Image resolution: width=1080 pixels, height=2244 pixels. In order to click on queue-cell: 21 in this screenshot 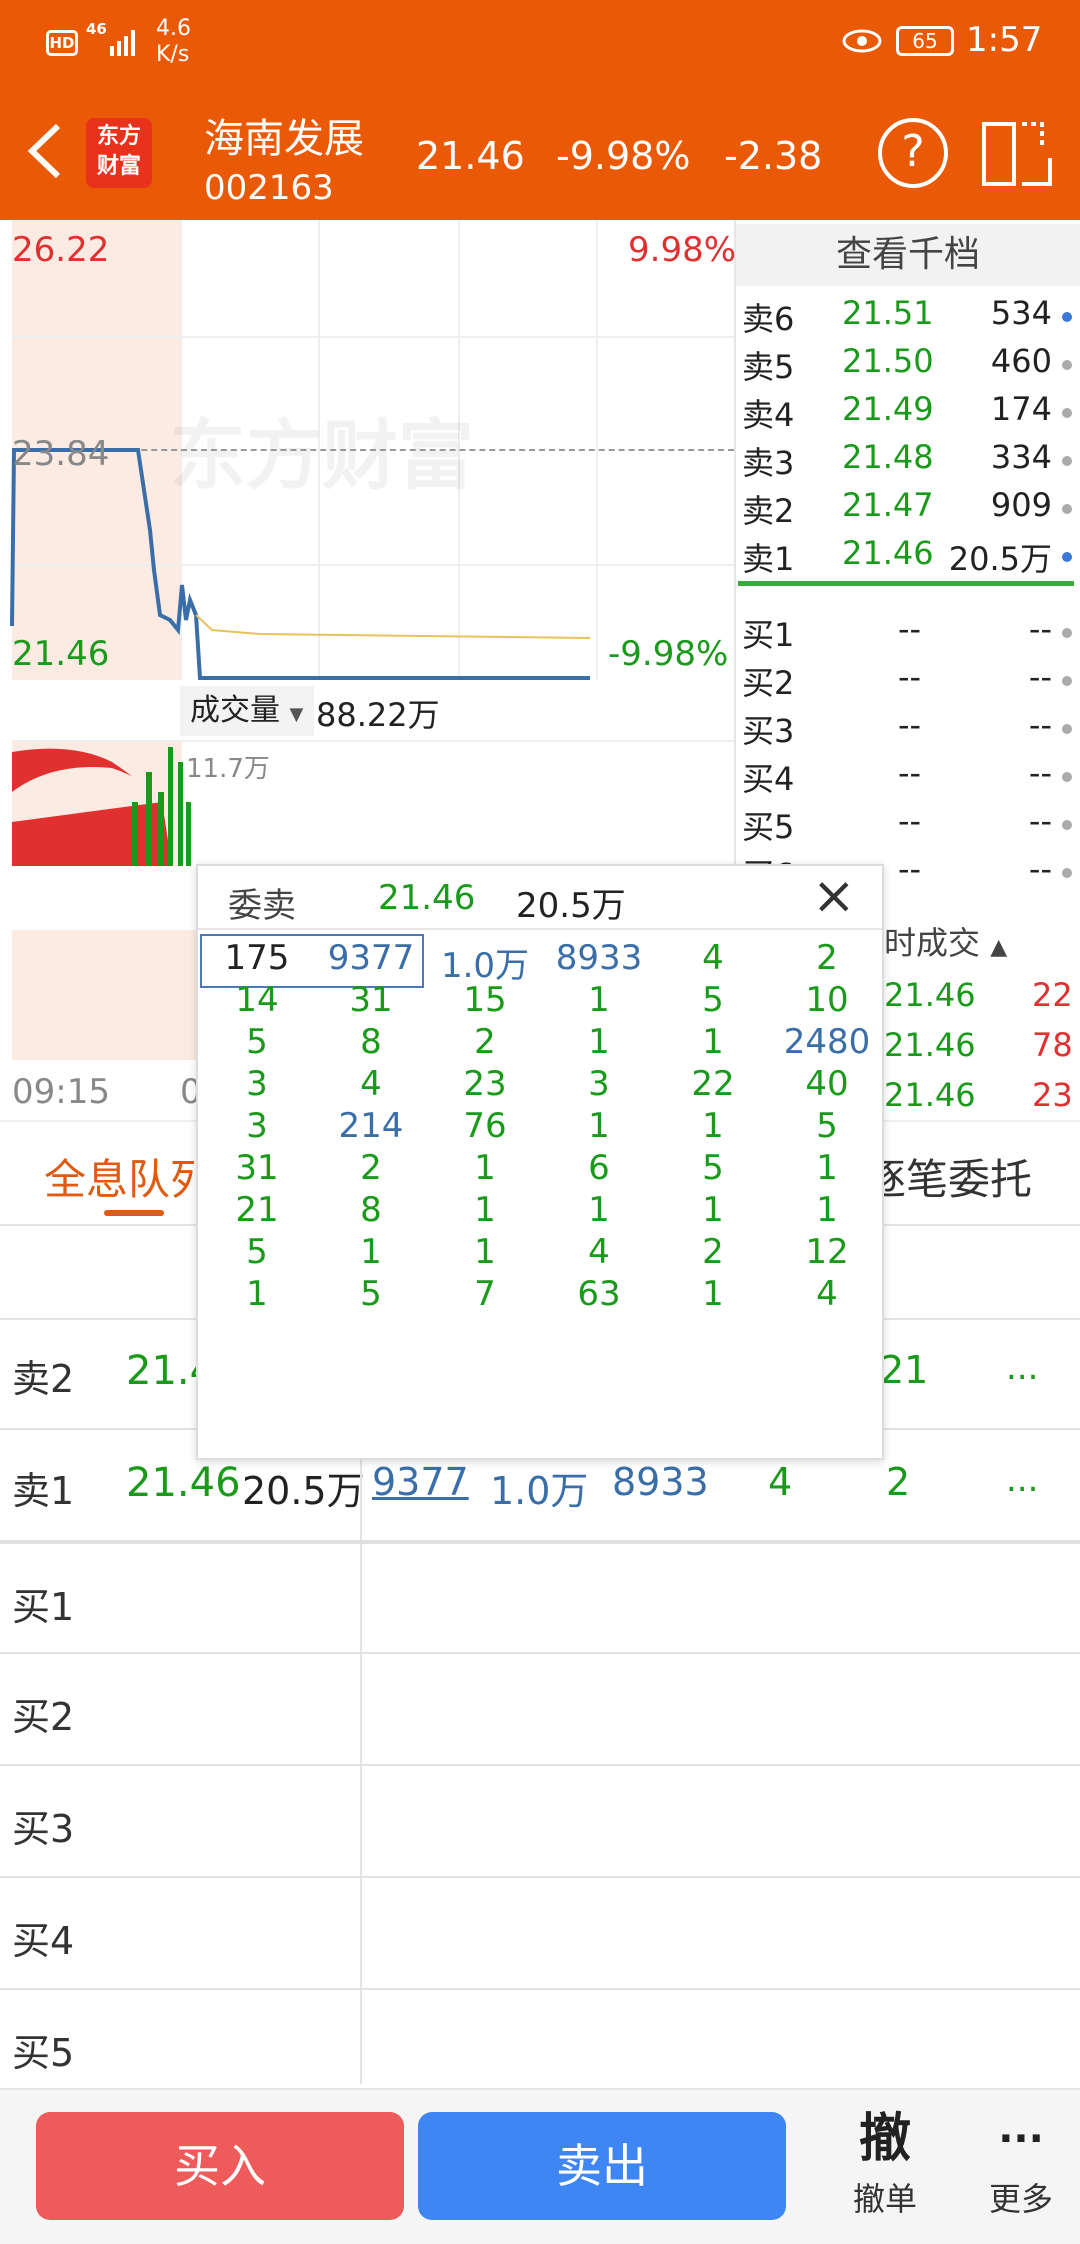, I will do `click(904, 1370)`.